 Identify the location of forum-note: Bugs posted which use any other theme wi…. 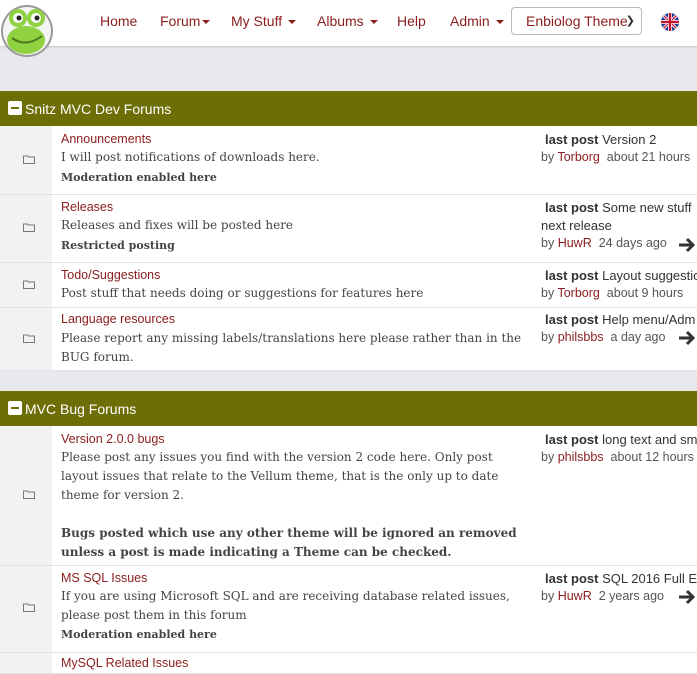
(289, 533).